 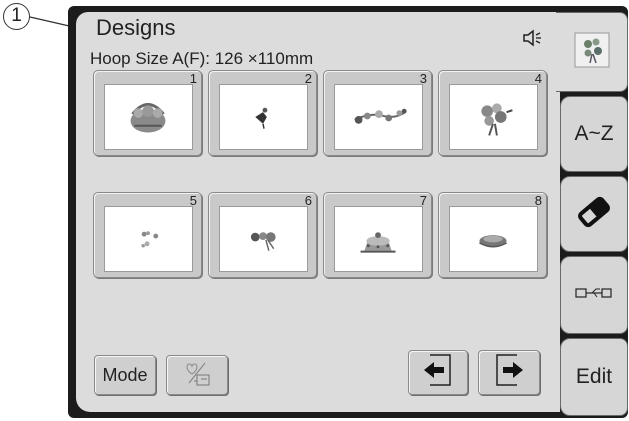 I want to click on tab-fonts-label: A~Z, so click(x=594, y=133).